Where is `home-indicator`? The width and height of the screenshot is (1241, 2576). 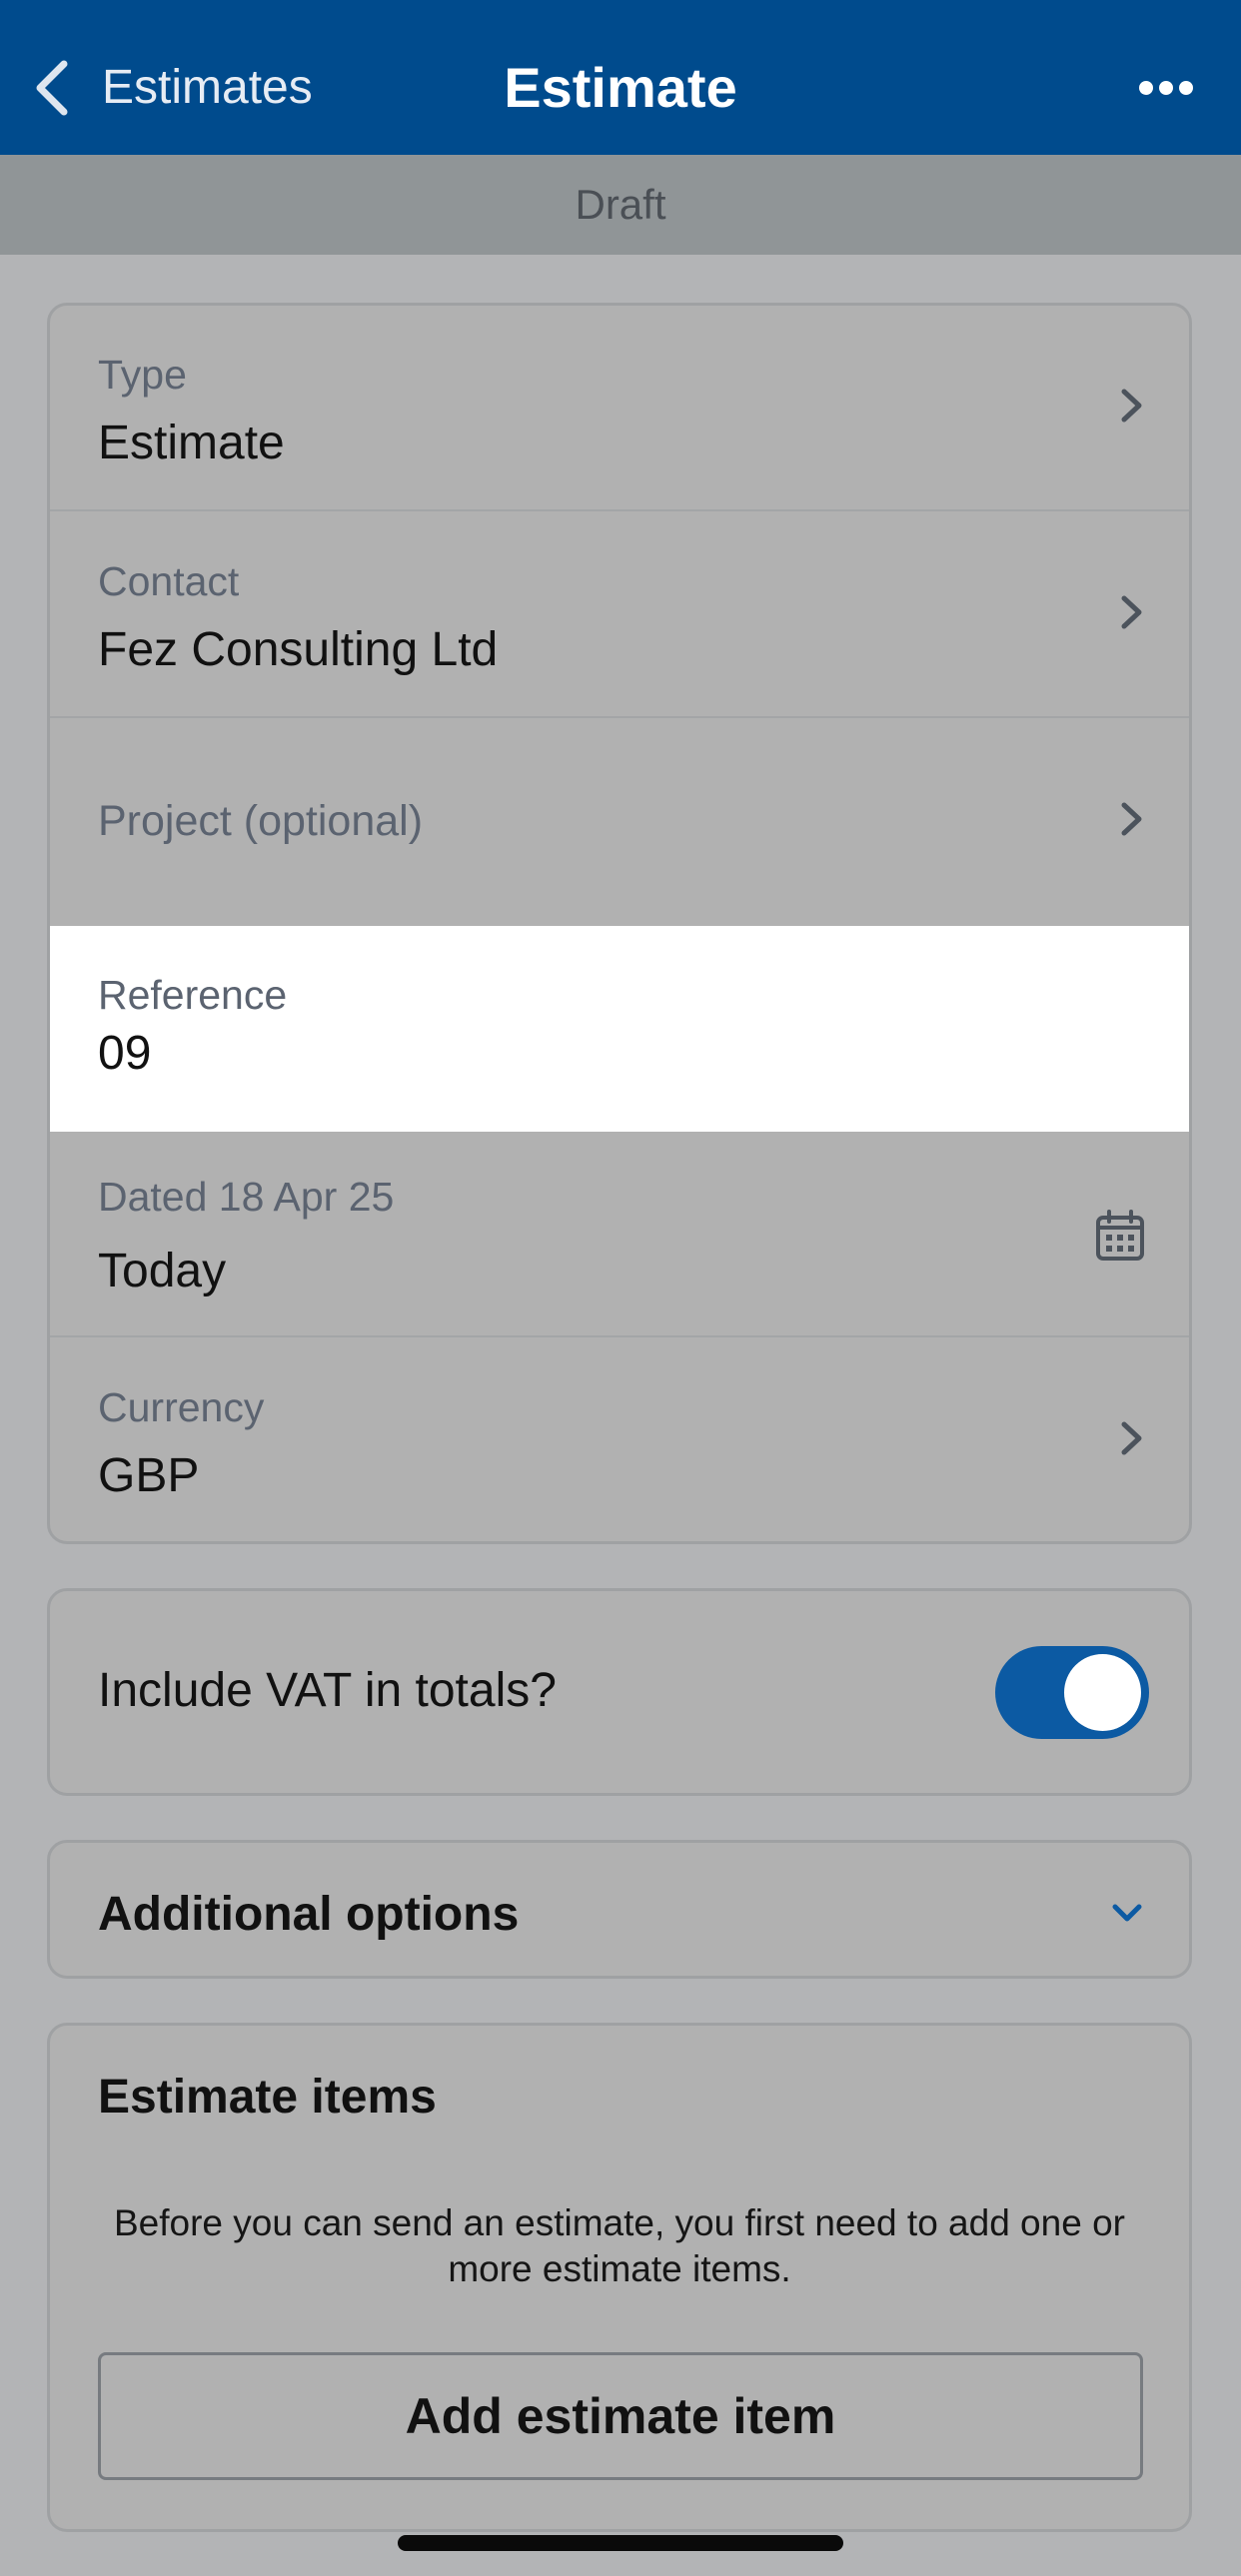 home-indicator is located at coordinates (620, 2543).